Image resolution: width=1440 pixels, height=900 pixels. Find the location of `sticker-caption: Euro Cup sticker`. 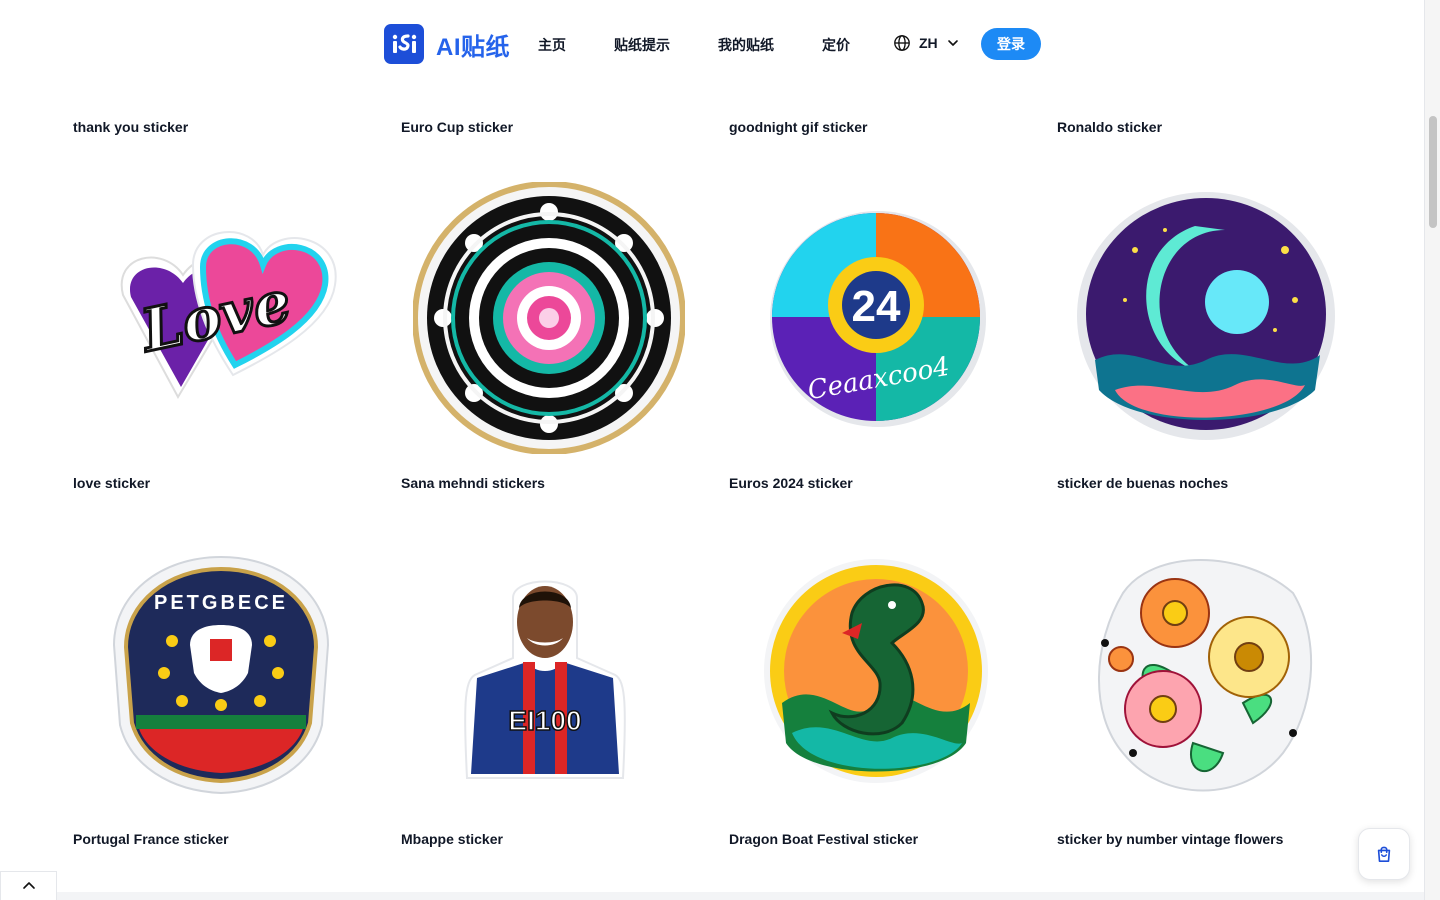

sticker-caption: Euro Cup sticker is located at coordinates (457, 127).